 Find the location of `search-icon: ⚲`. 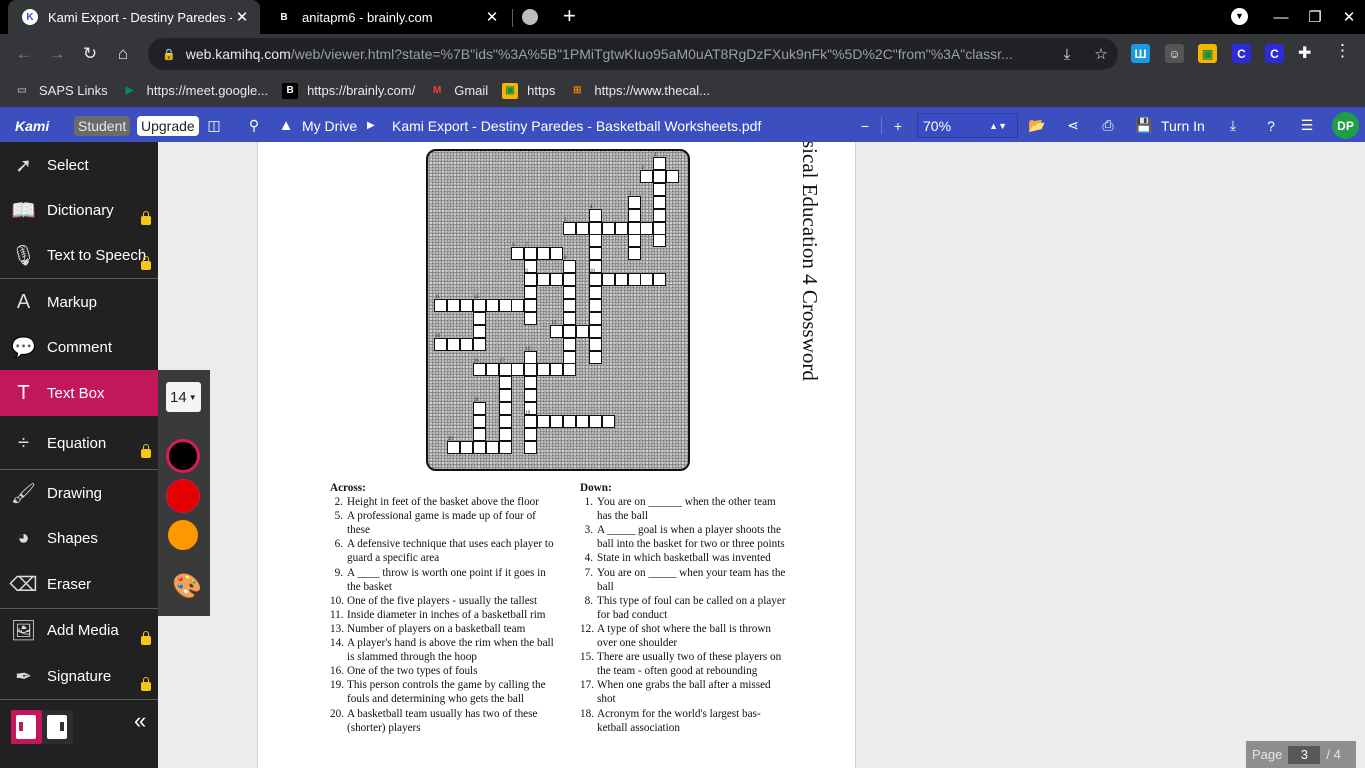

search-icon: ⚲ is located at coordinates (254, 125).